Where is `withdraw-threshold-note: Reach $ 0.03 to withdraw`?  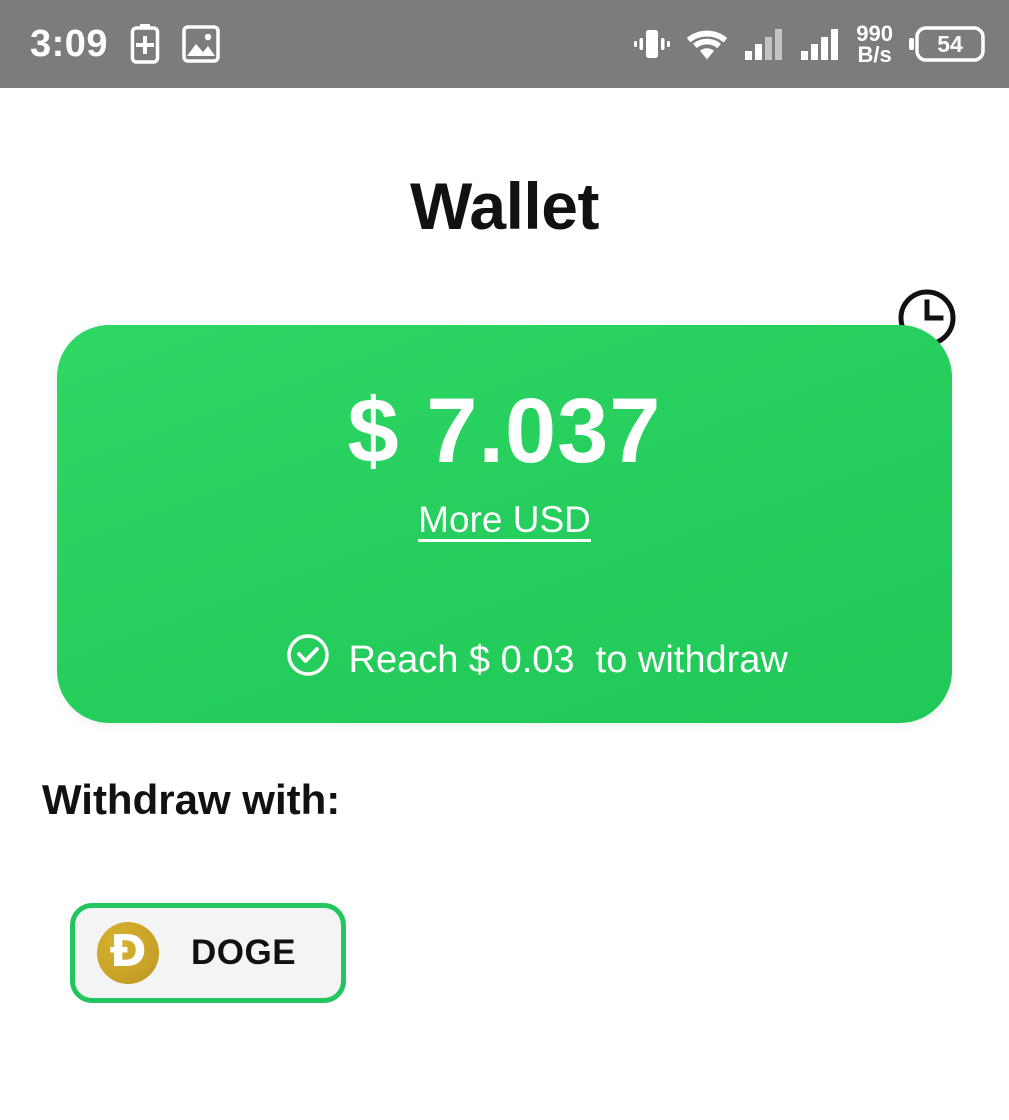
withdraw-threshold-note: Reach $ 0.03 to withdraw is located at coordinates (504, 660).